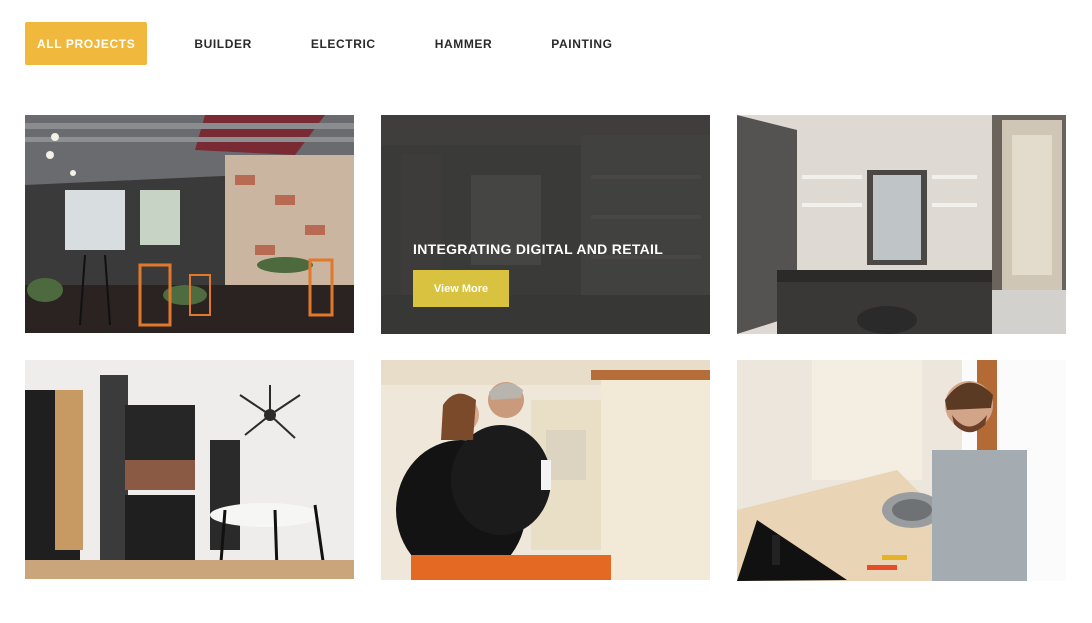 The image size is (1092, 623). What do you see at coordinates (538, 249) in the screenshot?
I see `project-title: INTEGRATING DIGITAL AND RETAIL` at bounding box center [538, 249].